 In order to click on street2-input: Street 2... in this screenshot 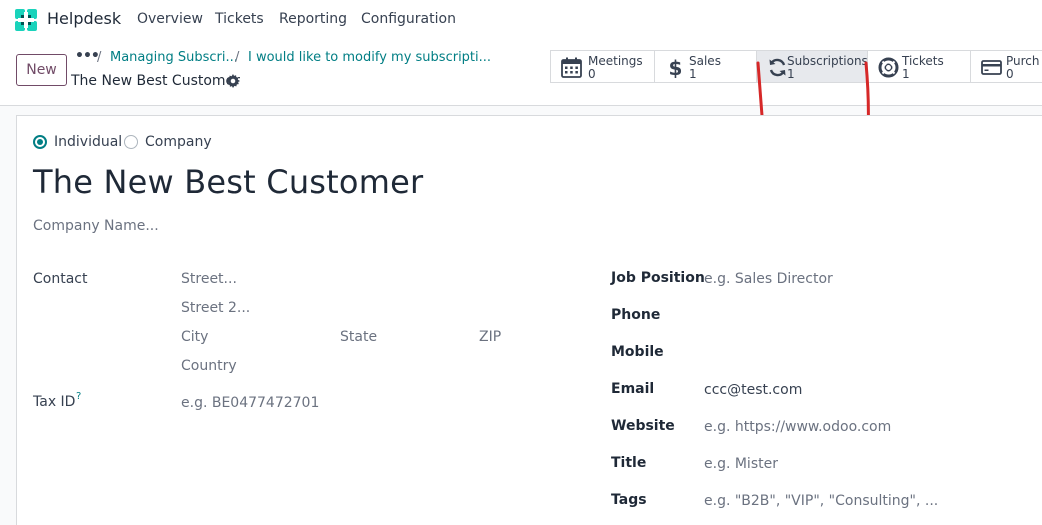, I will do `click(215, 308)`.